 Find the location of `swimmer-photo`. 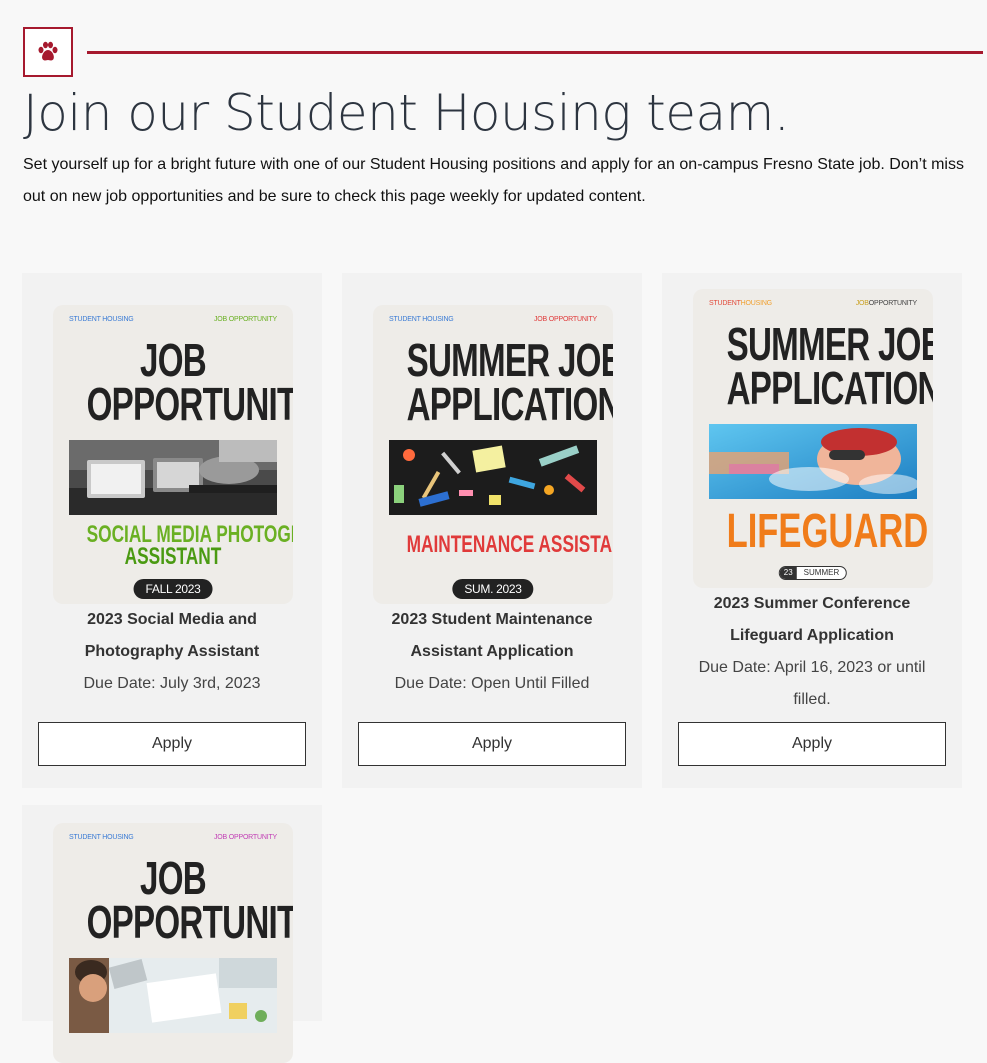

swimmer-photo is located at coordinates (813, 461).